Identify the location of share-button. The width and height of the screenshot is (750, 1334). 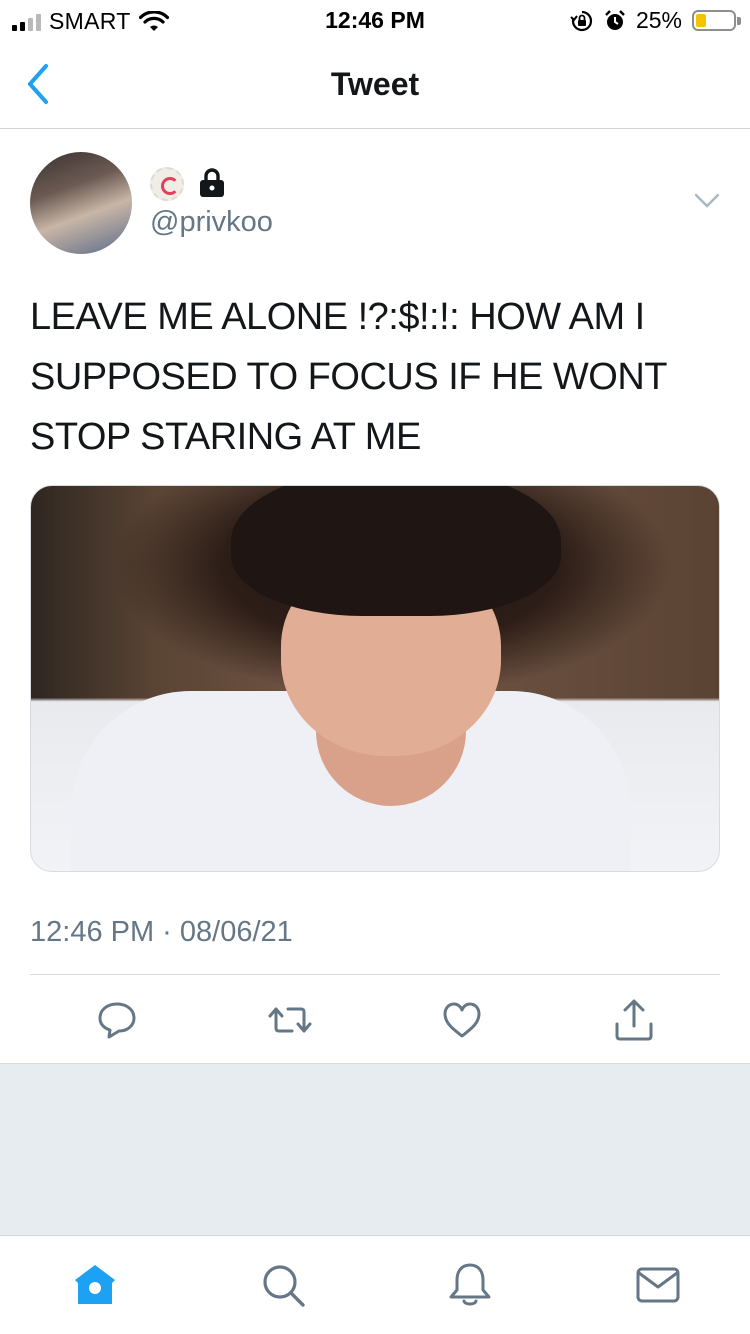
(634, 1020).